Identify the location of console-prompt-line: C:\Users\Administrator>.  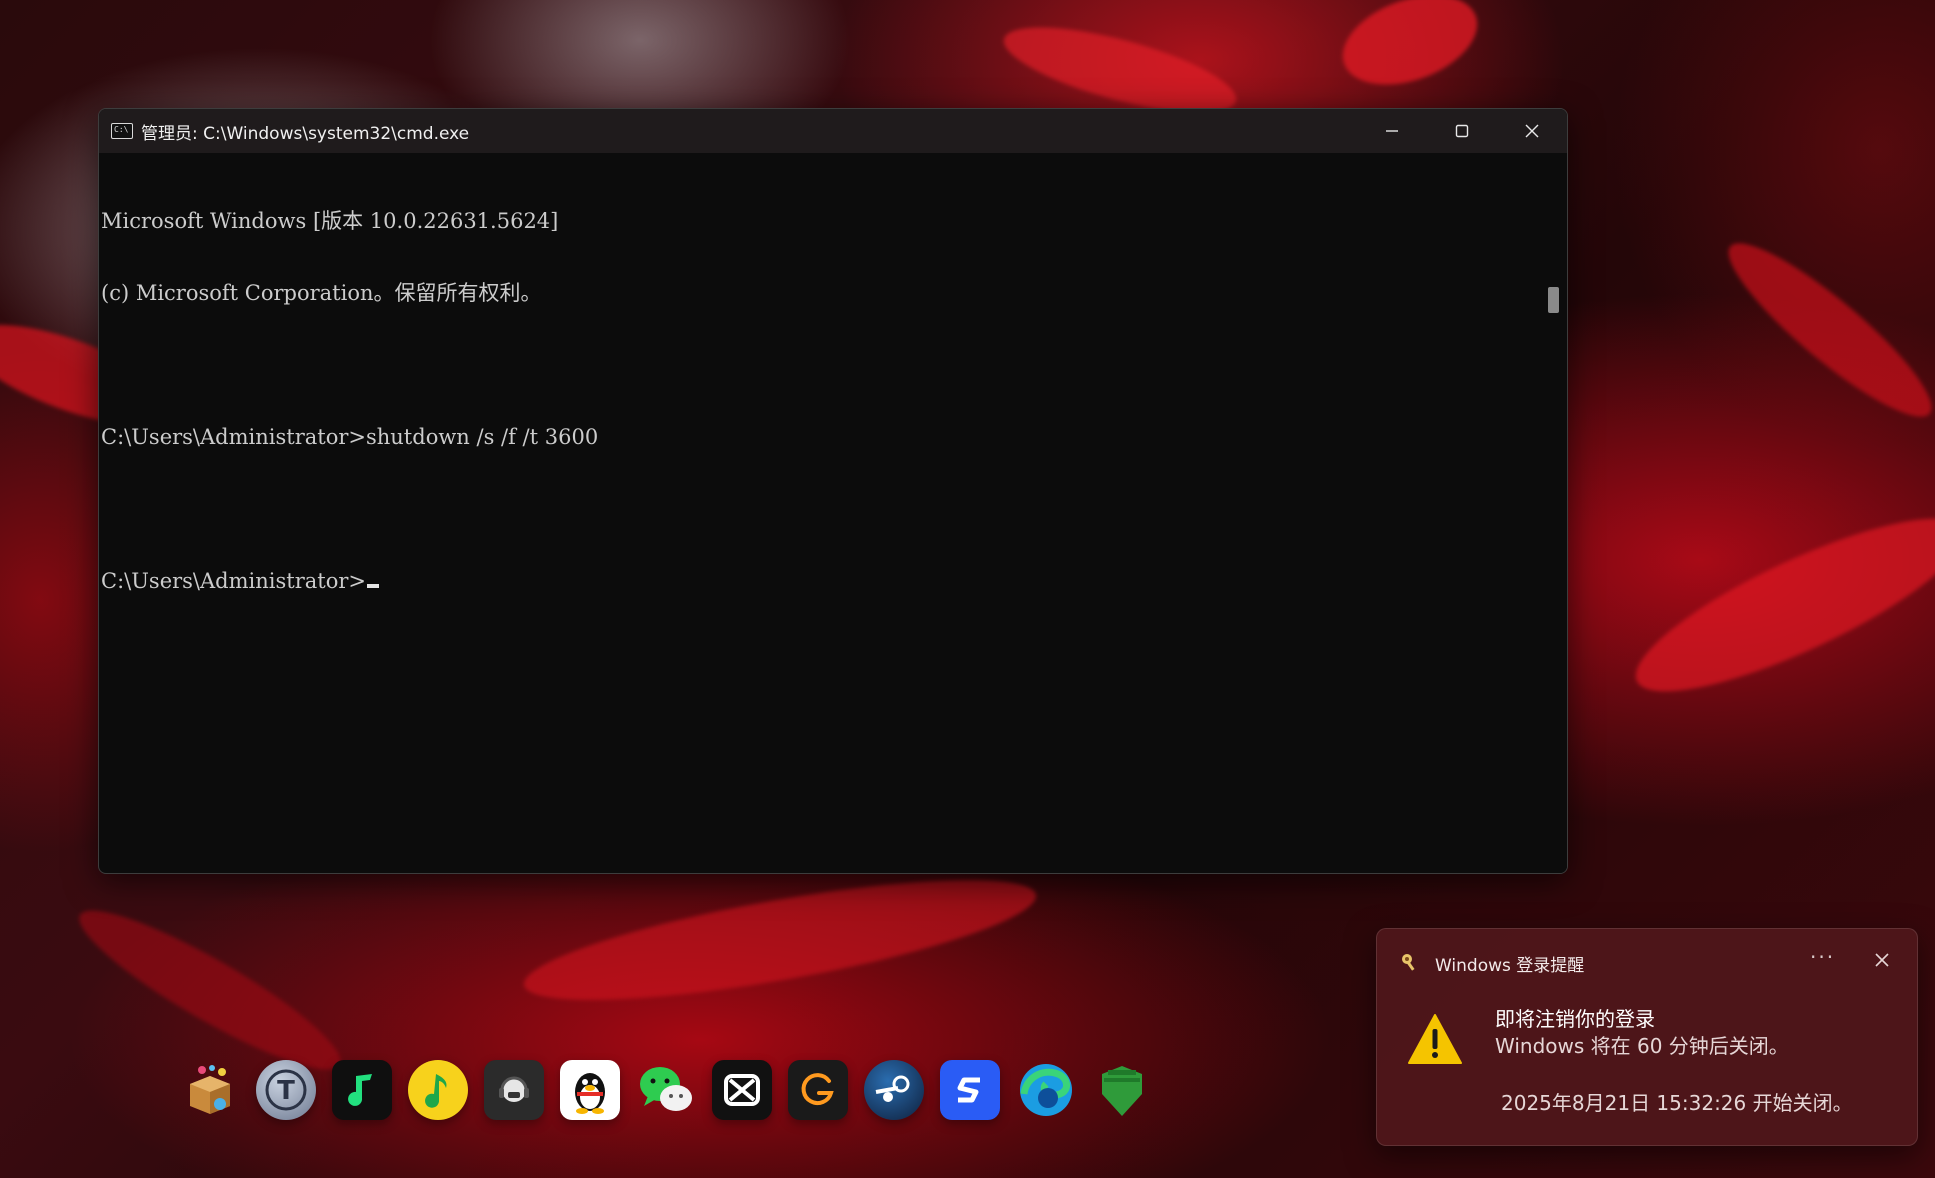
(821, 581).